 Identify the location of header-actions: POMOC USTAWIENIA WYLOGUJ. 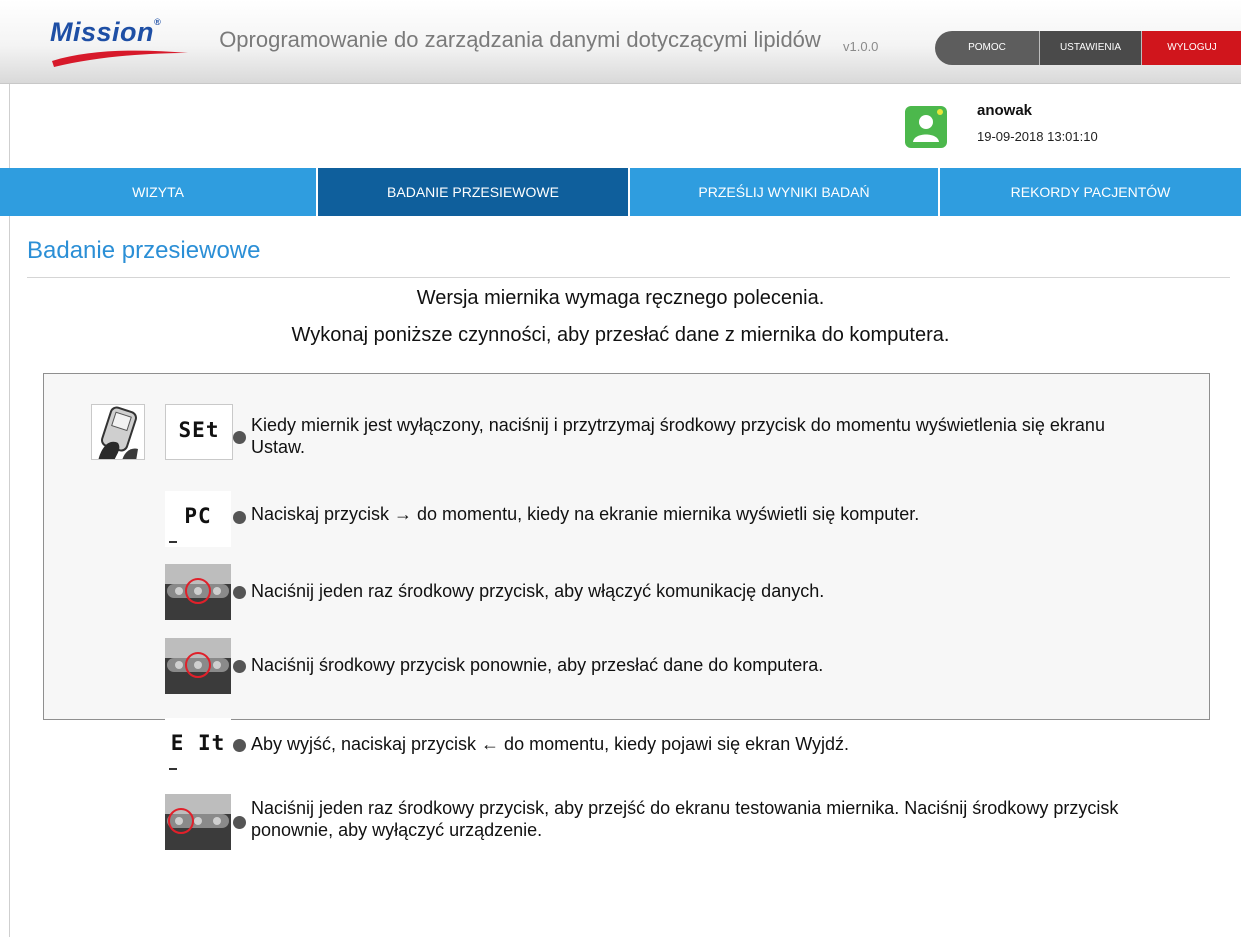
(1088, 48).